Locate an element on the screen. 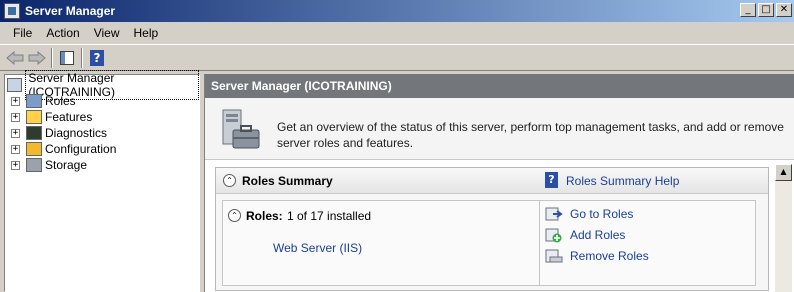 The height and width of the screenshot is (292, 794). minimize-button: _ is located at coordinates (748, 10).